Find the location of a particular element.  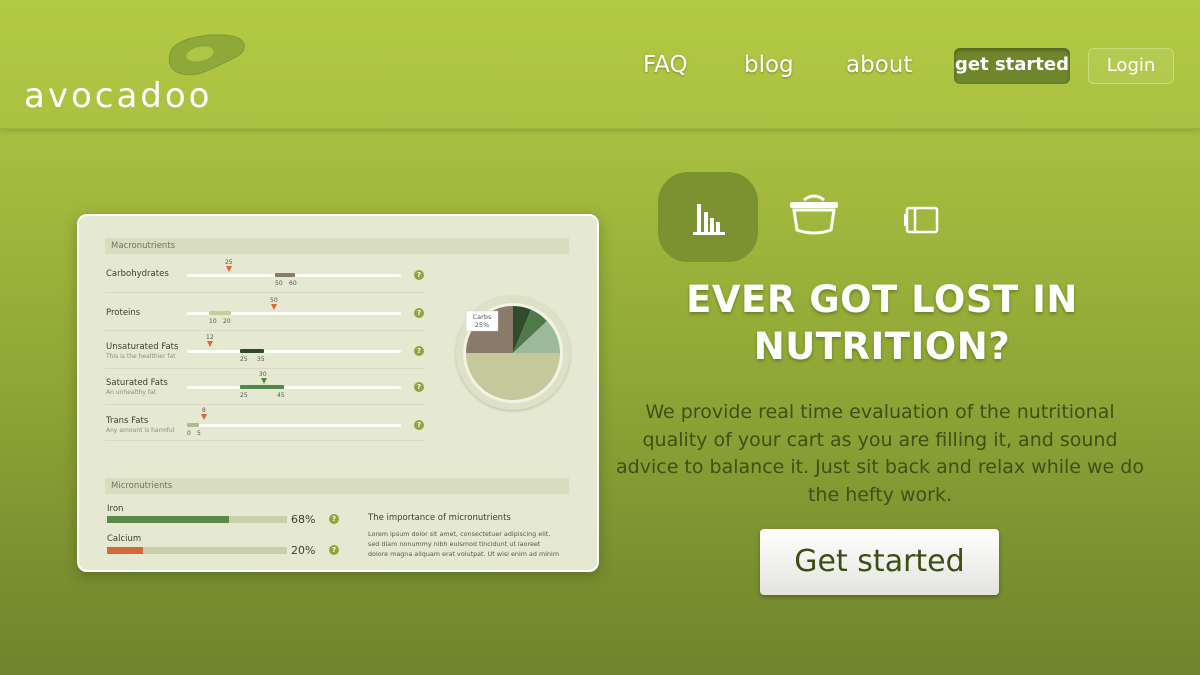

nutrient-subtitle: This is the healthier fat is located at coordinates (141, 356).